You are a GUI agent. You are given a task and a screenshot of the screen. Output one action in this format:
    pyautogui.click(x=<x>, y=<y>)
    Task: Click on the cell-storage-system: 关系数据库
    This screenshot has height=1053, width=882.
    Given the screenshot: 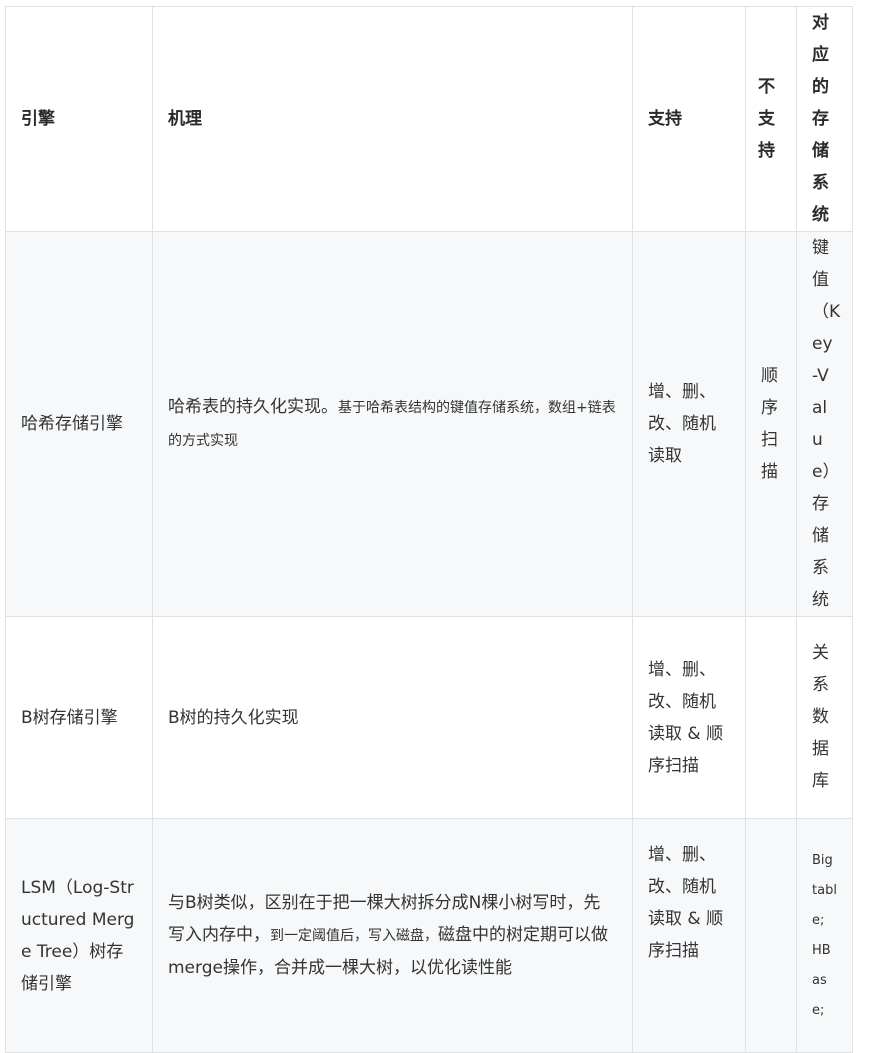 What is the action you would take?
    pyautogui.click(x=824, y=717)
    